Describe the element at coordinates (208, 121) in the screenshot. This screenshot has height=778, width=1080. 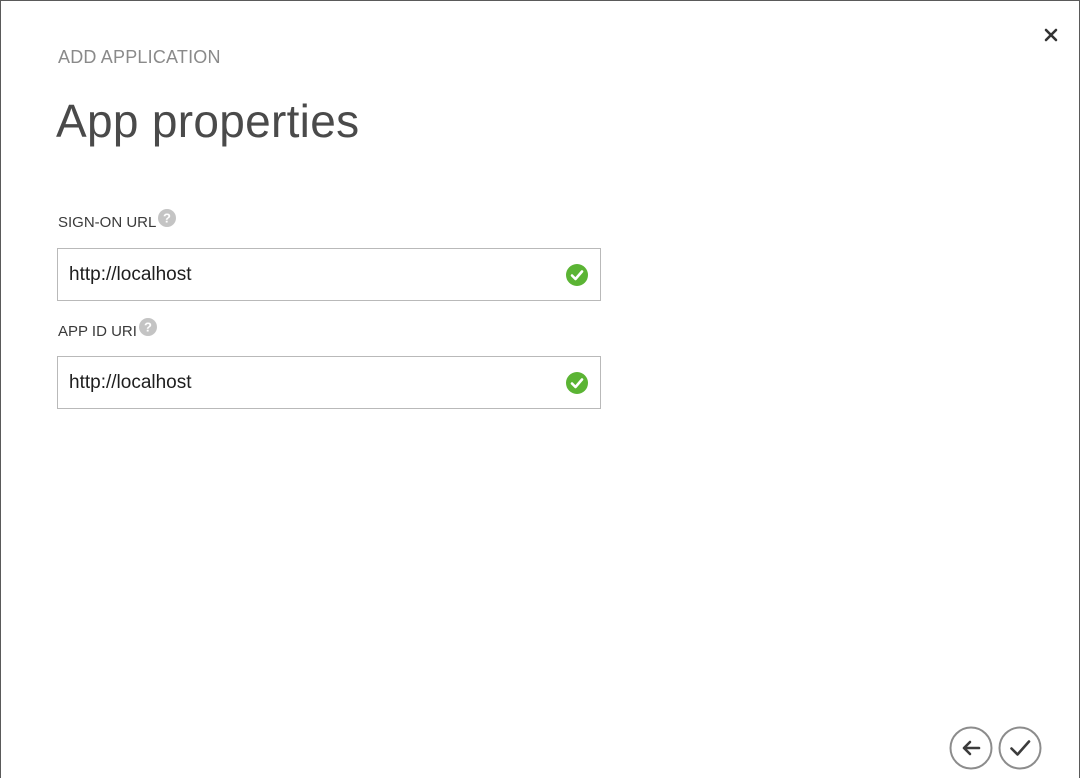
I see `page-title: App properties` at that location.